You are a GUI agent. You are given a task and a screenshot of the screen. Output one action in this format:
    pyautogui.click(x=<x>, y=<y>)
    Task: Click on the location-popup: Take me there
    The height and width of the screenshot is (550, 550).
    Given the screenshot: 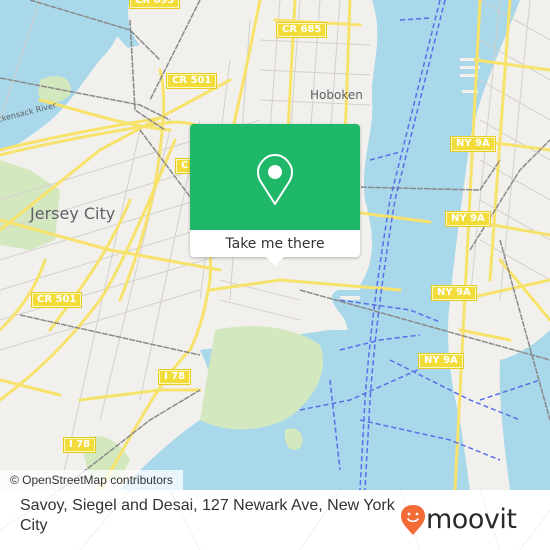 What is the action you would take?
    pyautogui.click(x=275, y=195)
    